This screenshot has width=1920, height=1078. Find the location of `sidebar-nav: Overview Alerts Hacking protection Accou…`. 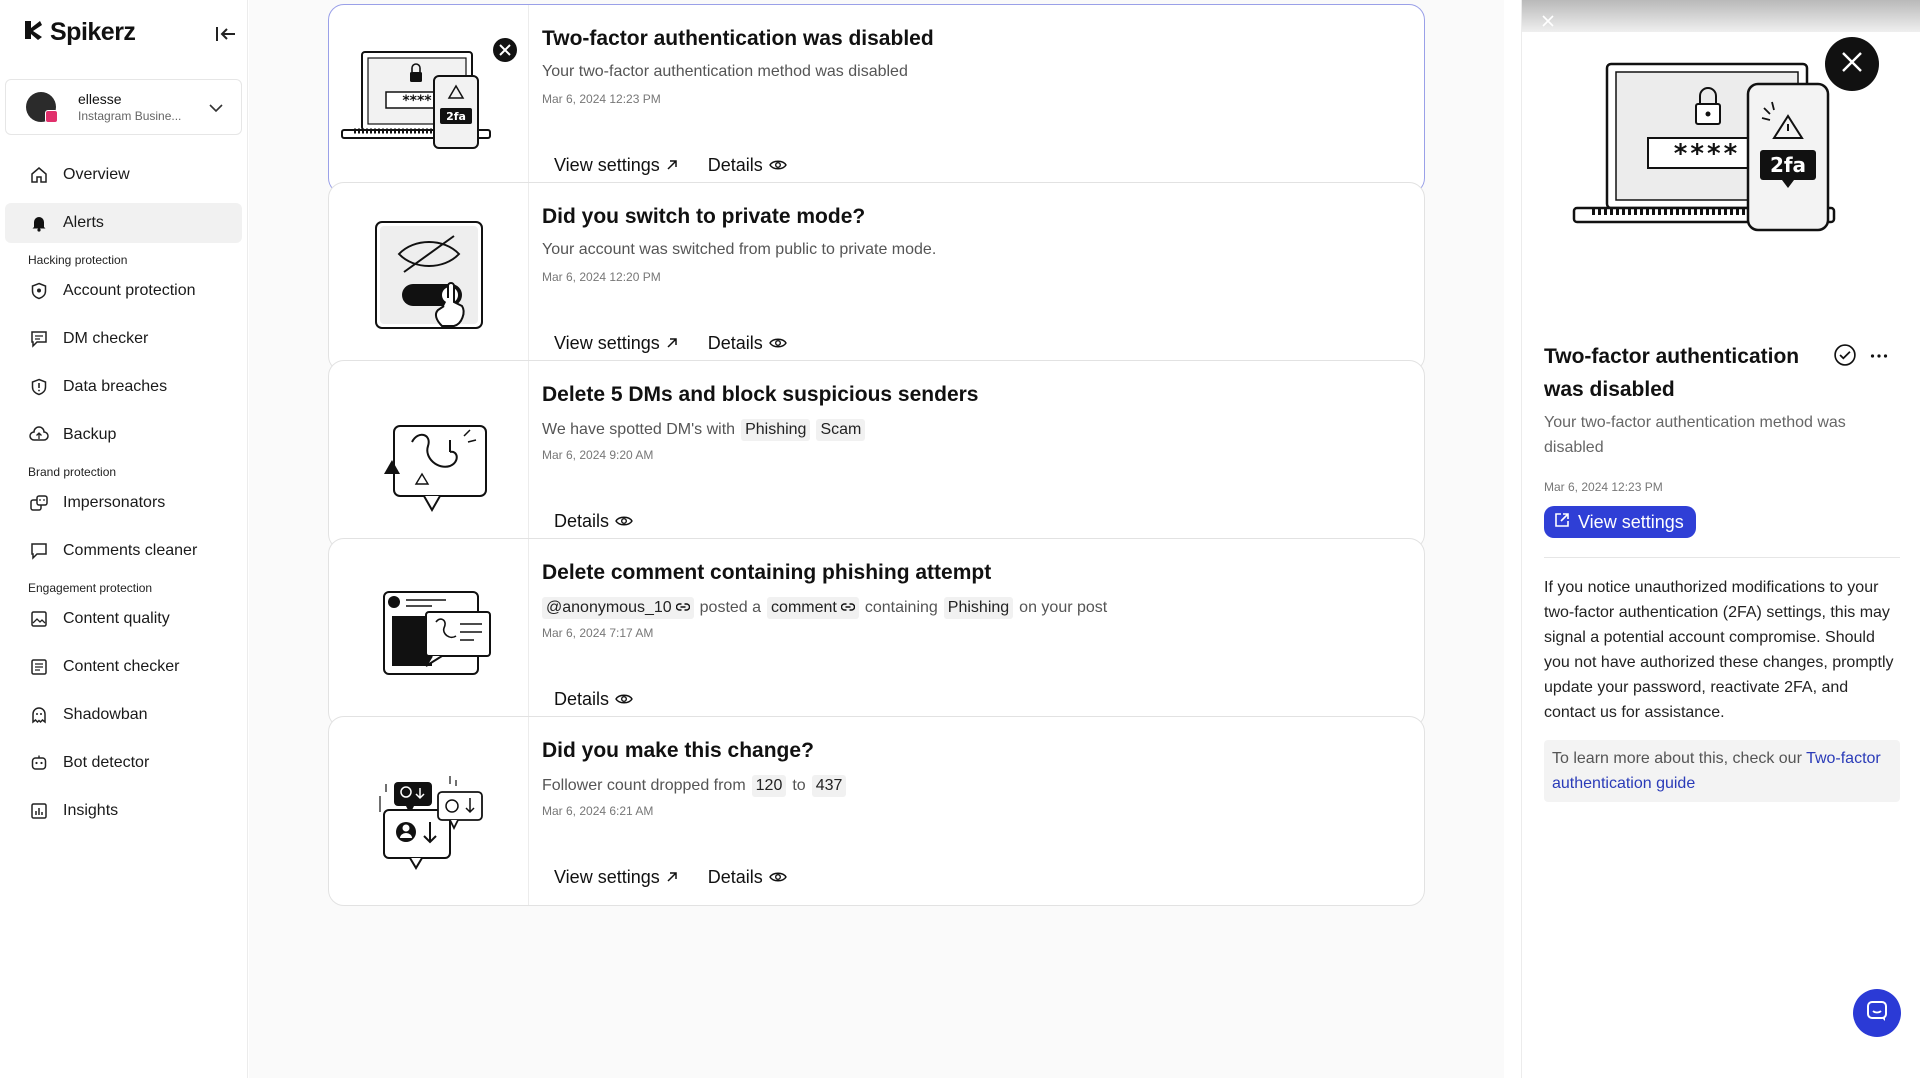

sidebar-nav: Overview Alerts Hacking protection Accou… is located at coordinates (124, 497).